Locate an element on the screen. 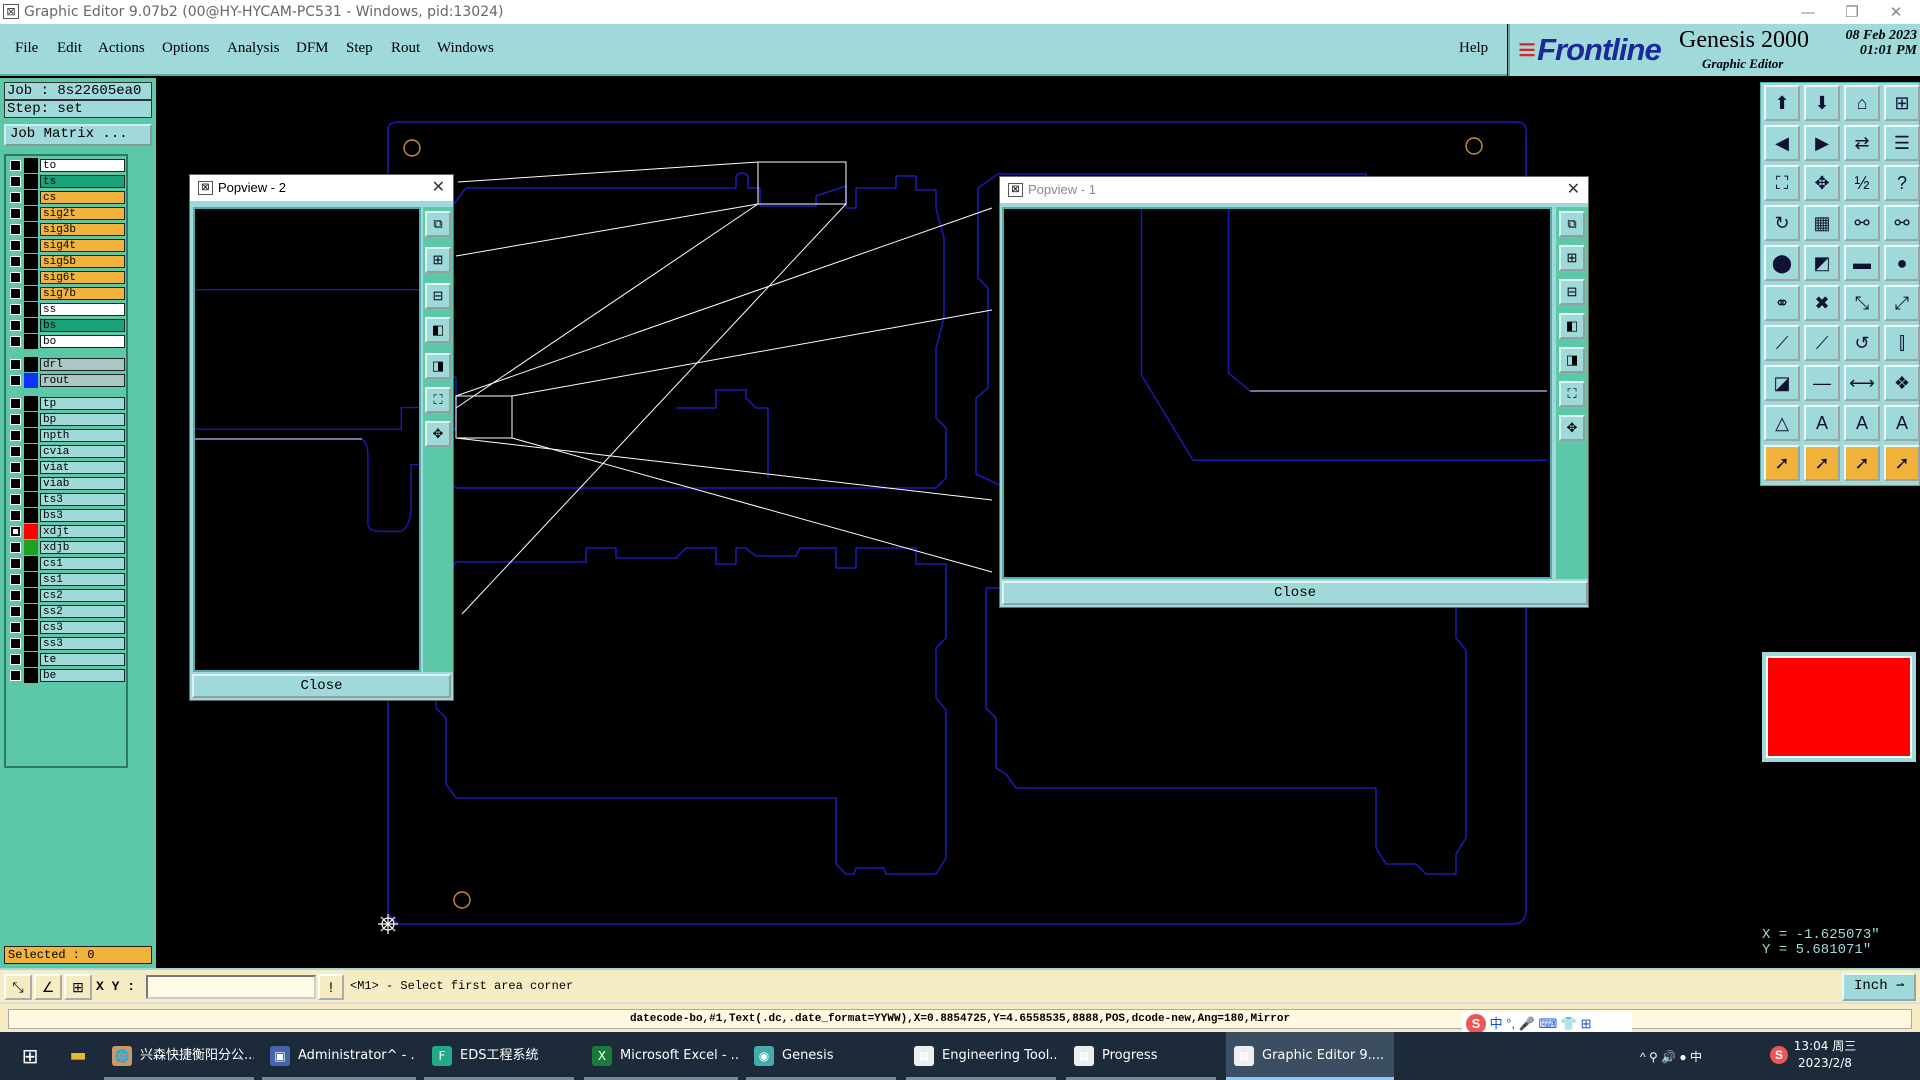 The image size is (1920, 1080). pan-left-icon: ◧ is located at coordinates (1572, 326).